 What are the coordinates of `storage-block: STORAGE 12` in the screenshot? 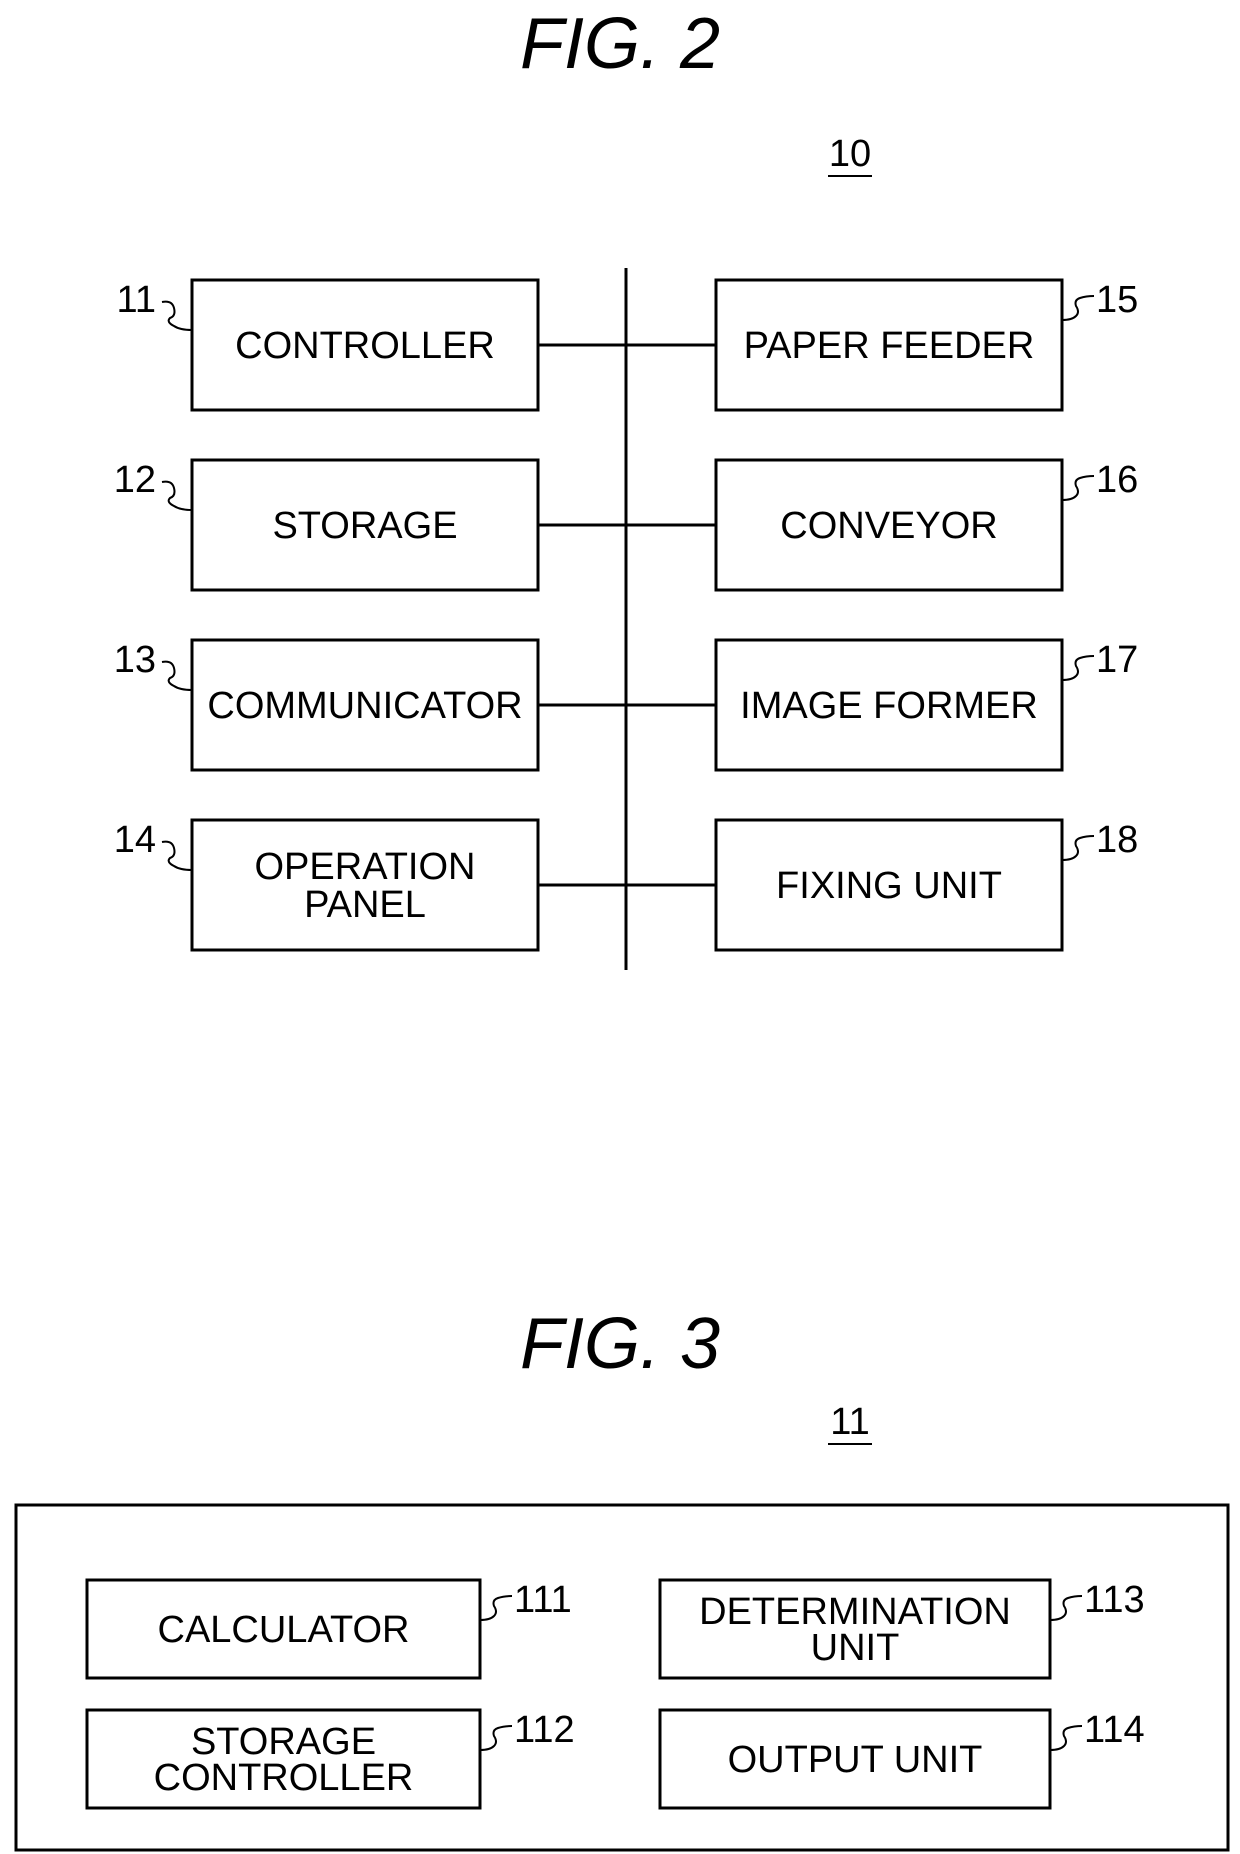 It's located at (327, 525).